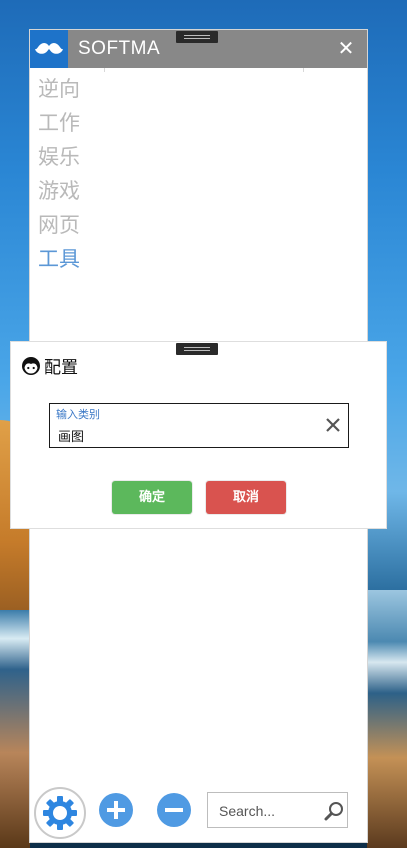 The image size is (407, 848). I want to click on category-item: 娱乐, so click(59, 157).